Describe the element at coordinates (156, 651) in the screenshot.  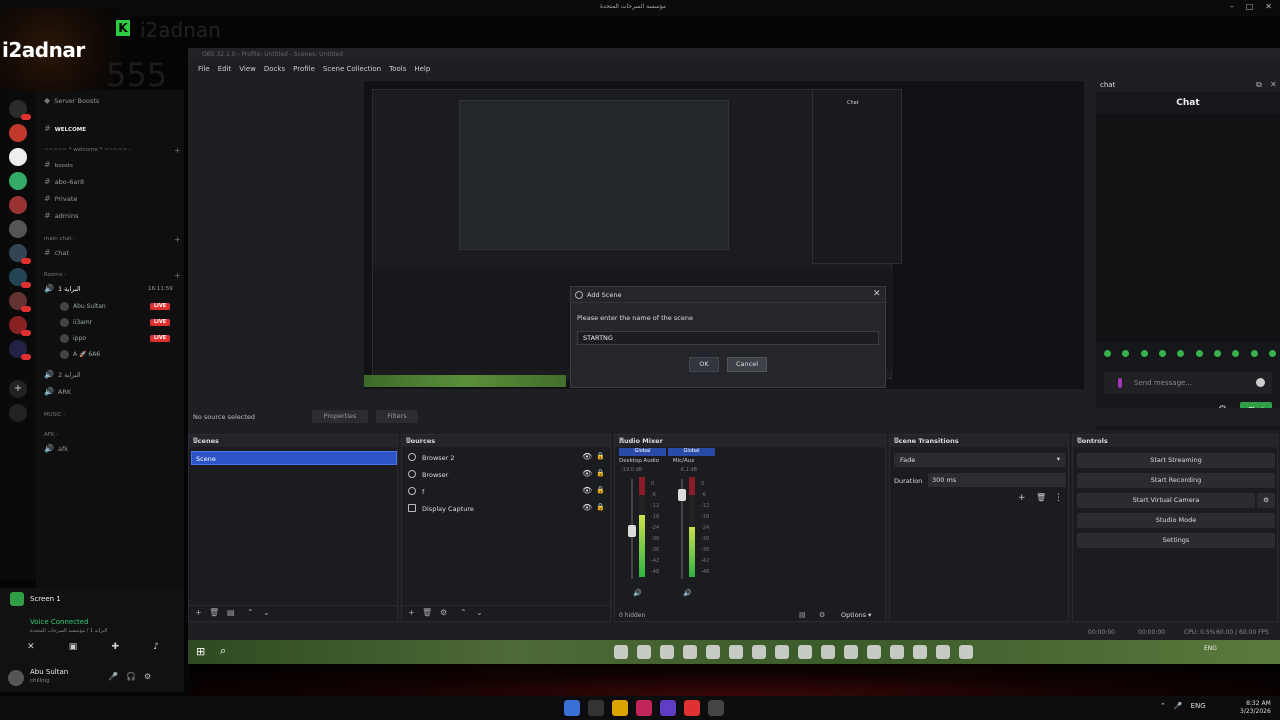
I see `soundboard-icon: ♪` at that location.